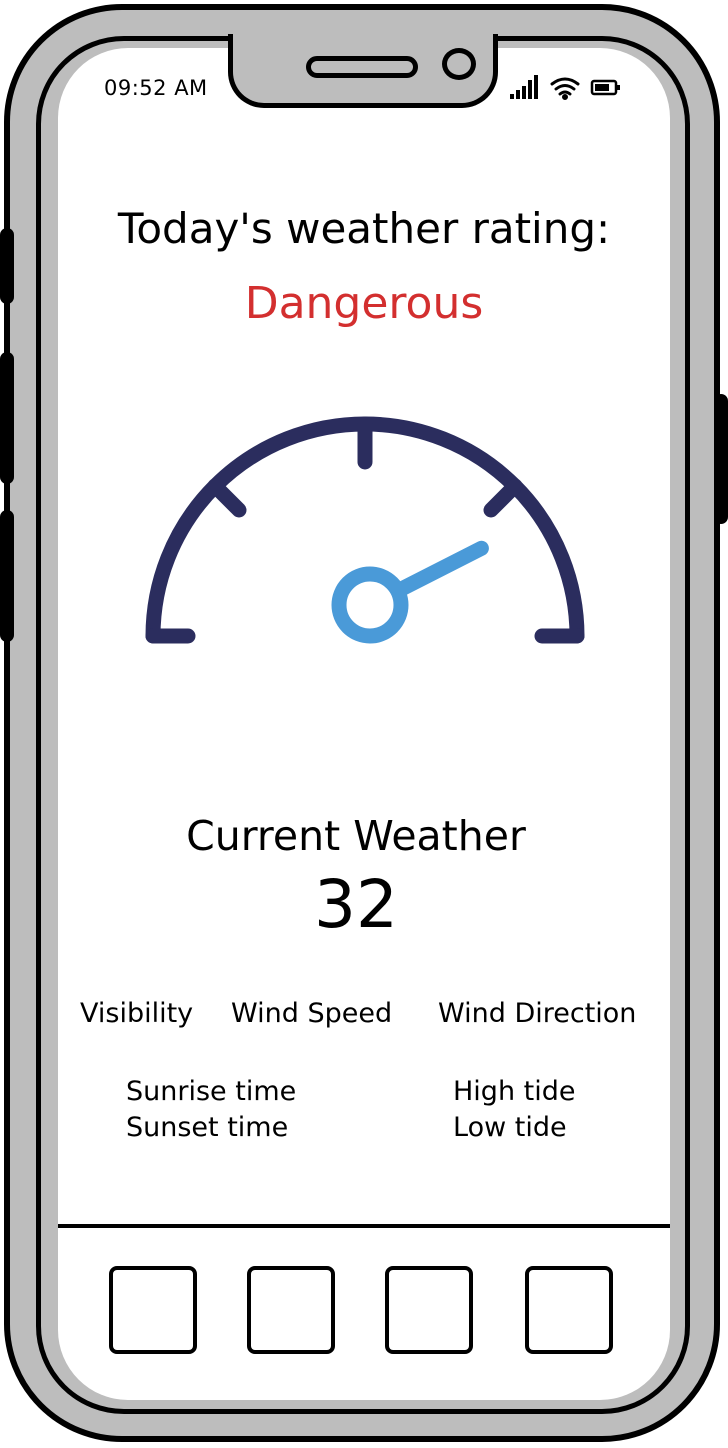 This screenshot has width=728, height=1448. Describe the element at coordinates (356, 904) in the screenshot. I see `current-weather-value: 32` at that location.